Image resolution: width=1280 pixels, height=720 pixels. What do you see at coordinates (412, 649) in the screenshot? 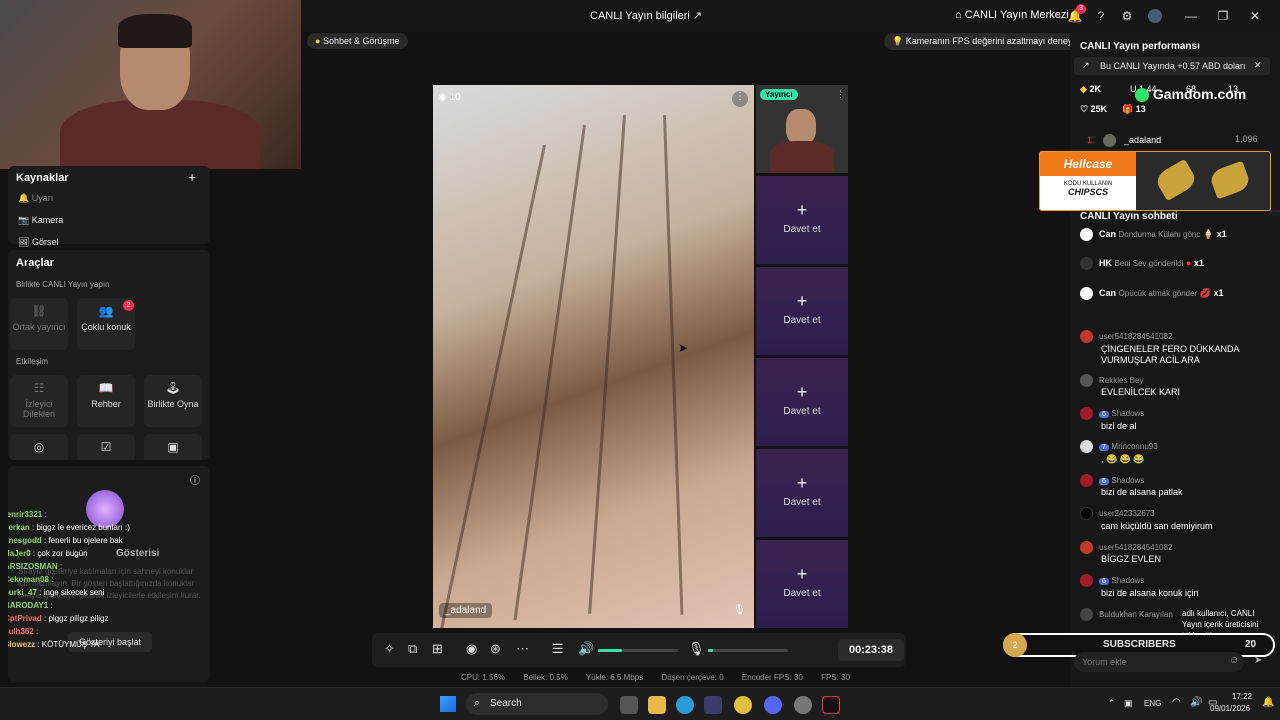
I see `screen-share-icon: ⧉` at bounding box center [412, 649].